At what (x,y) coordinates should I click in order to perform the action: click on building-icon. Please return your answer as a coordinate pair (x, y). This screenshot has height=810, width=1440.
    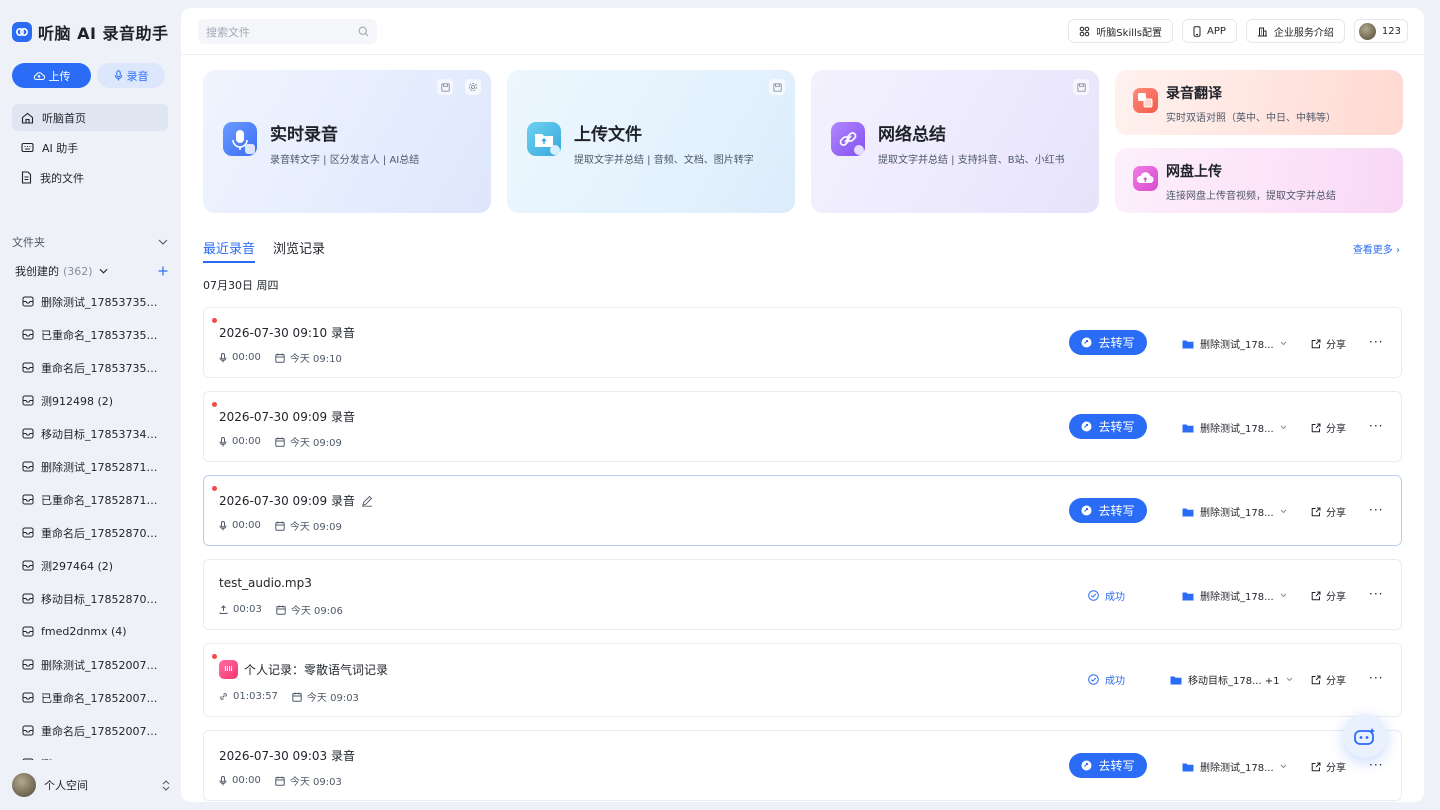
    Looking at the image, I should click on (1262, 31).